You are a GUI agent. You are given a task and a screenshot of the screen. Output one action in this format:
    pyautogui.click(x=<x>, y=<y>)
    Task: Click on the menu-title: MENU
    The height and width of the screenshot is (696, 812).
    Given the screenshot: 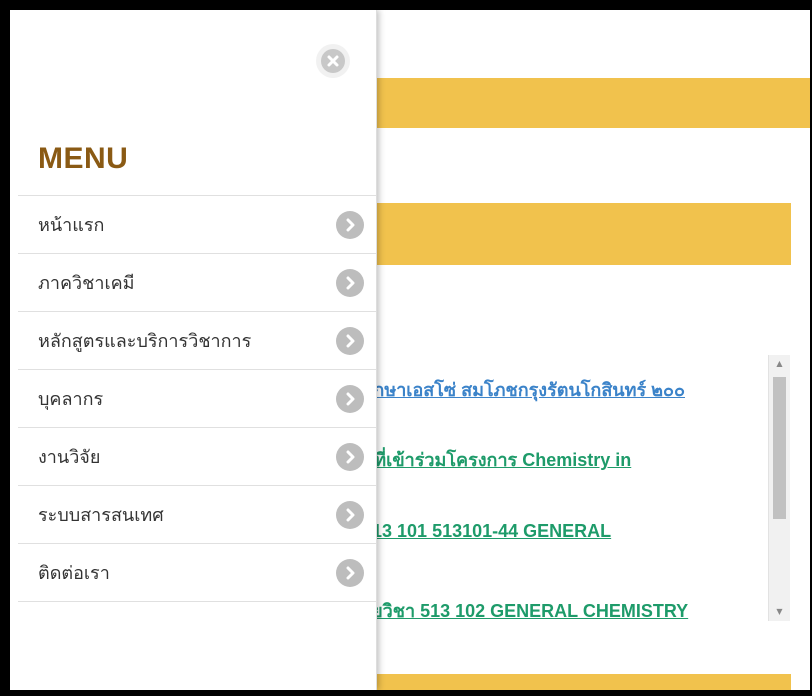 What is the action you would take?
    pyautogui.click(x=83, y=158)
    